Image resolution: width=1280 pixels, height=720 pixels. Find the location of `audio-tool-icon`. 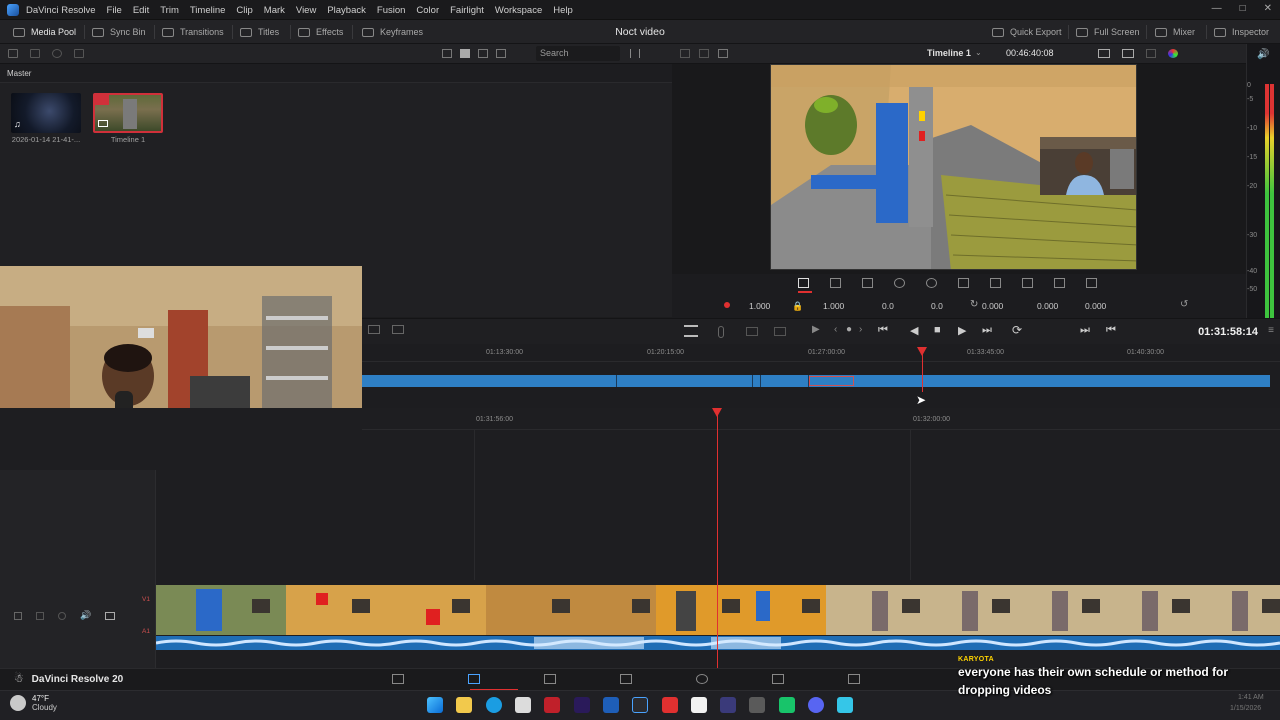

audio-tool-icon is located at coordinates (1059, 283).